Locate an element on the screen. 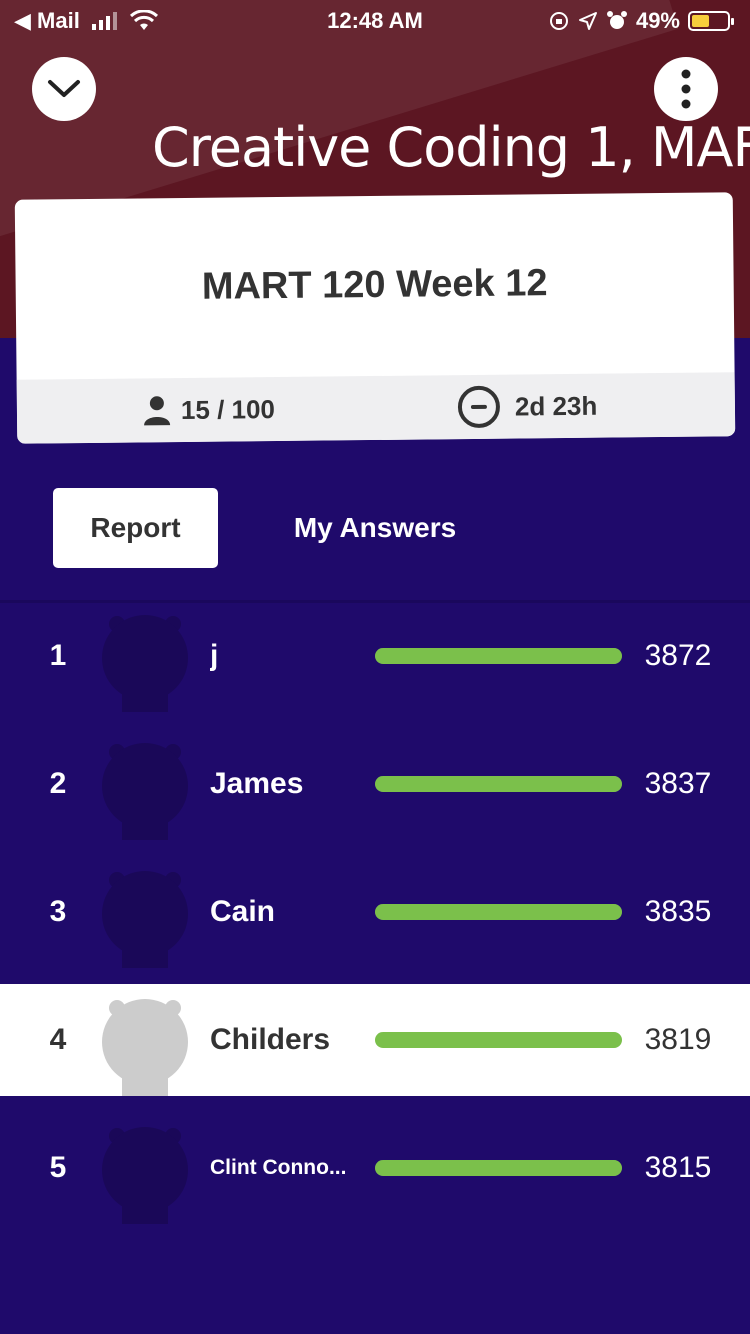  more-vertical-icon is located at coordinates (686, 89).